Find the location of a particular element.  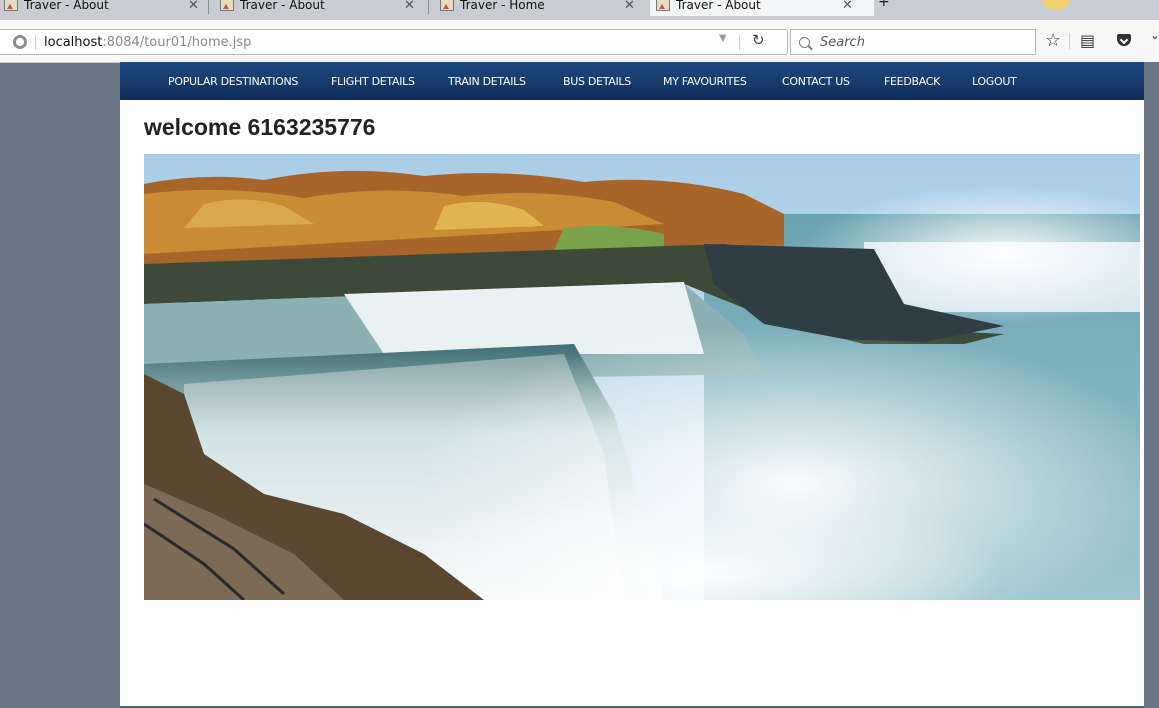

new-tab-button: + is located at coordinates (884, 5).